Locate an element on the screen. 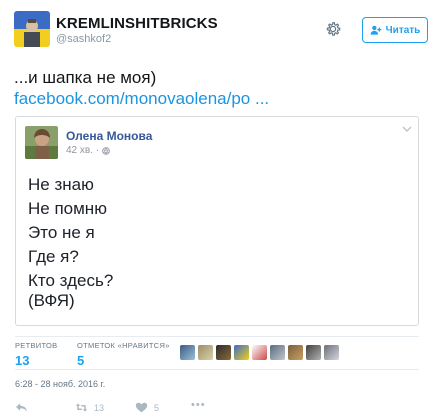 This screenshot has height=414, width=430. reply-button is located at coordinates (21, 407).